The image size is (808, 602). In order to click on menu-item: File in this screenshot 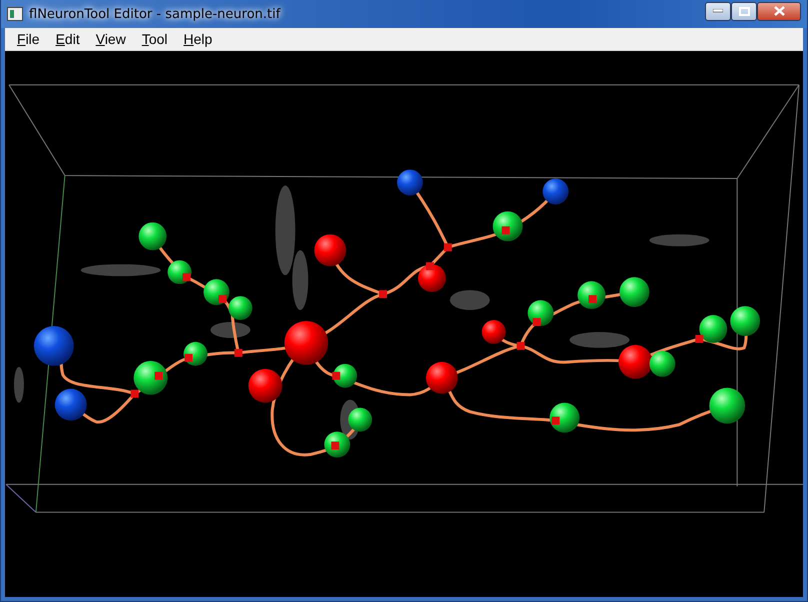, I will do `click(28, 39)`.